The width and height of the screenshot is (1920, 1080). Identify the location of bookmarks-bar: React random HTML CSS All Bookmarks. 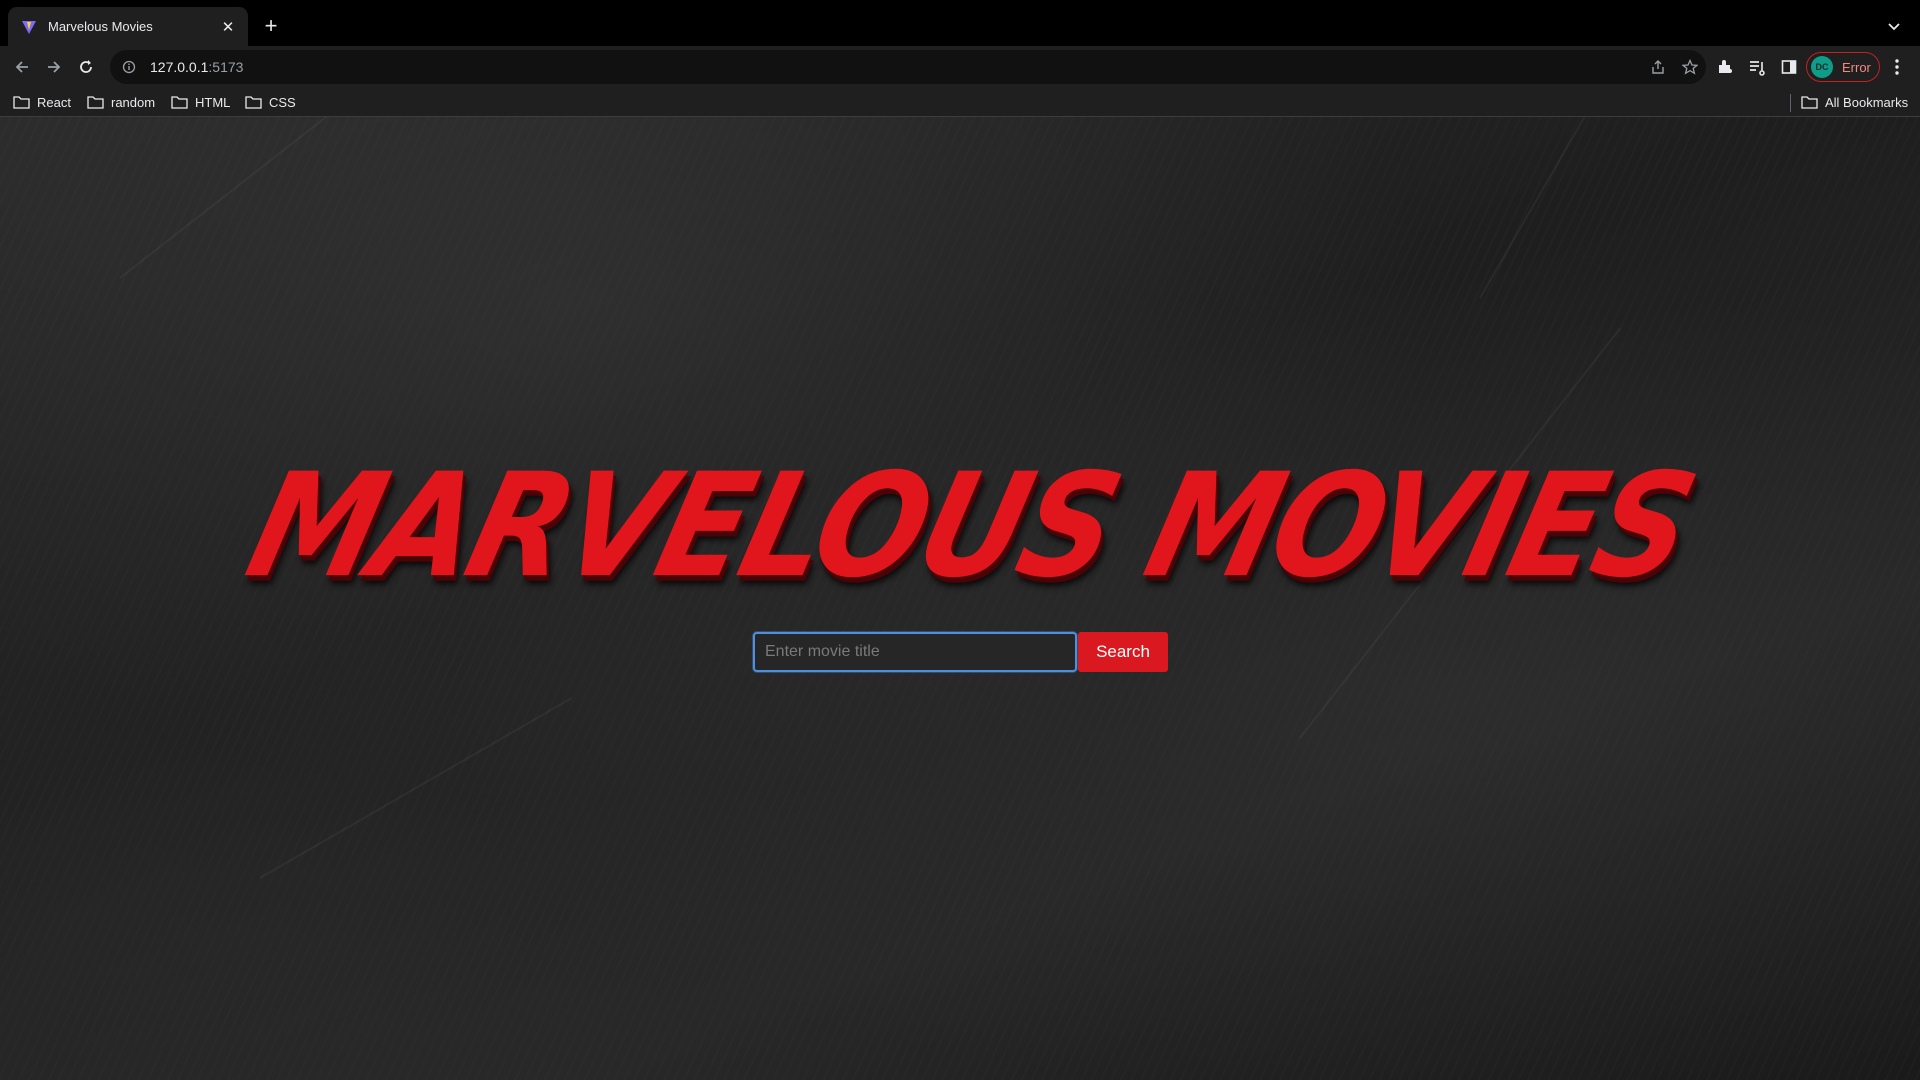
(960, 102).